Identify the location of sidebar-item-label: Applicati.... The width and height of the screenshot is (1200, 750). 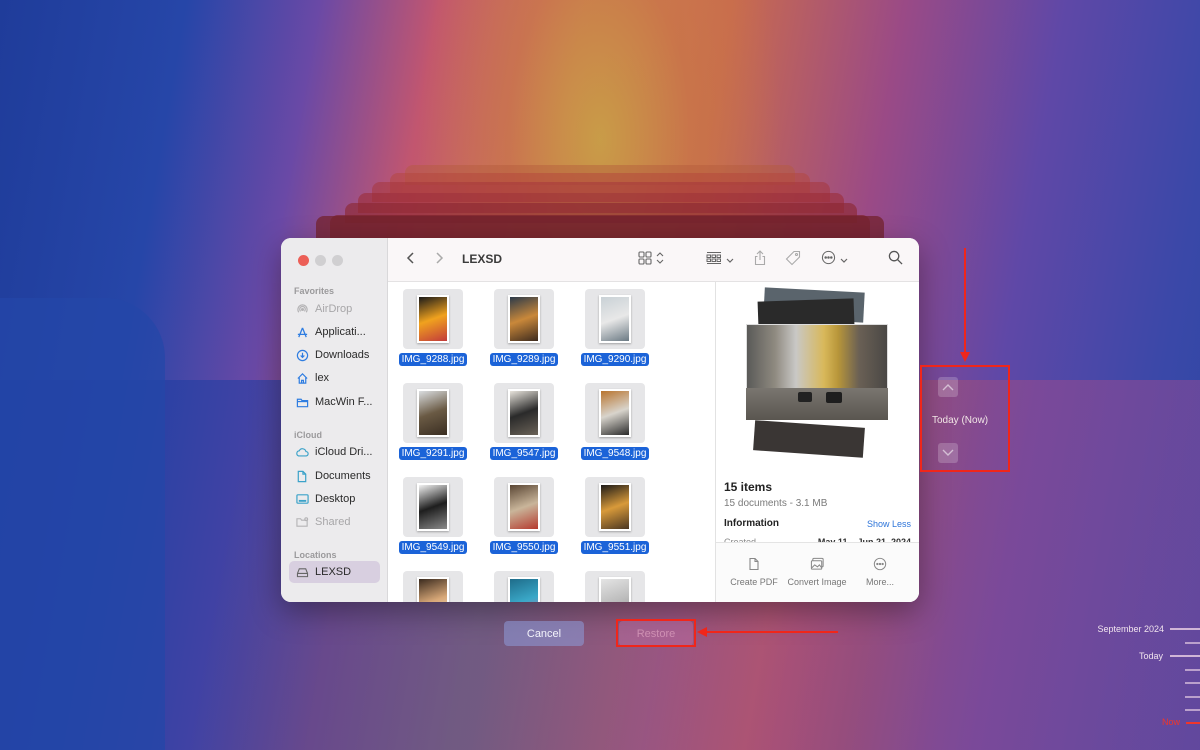
(340, 332).